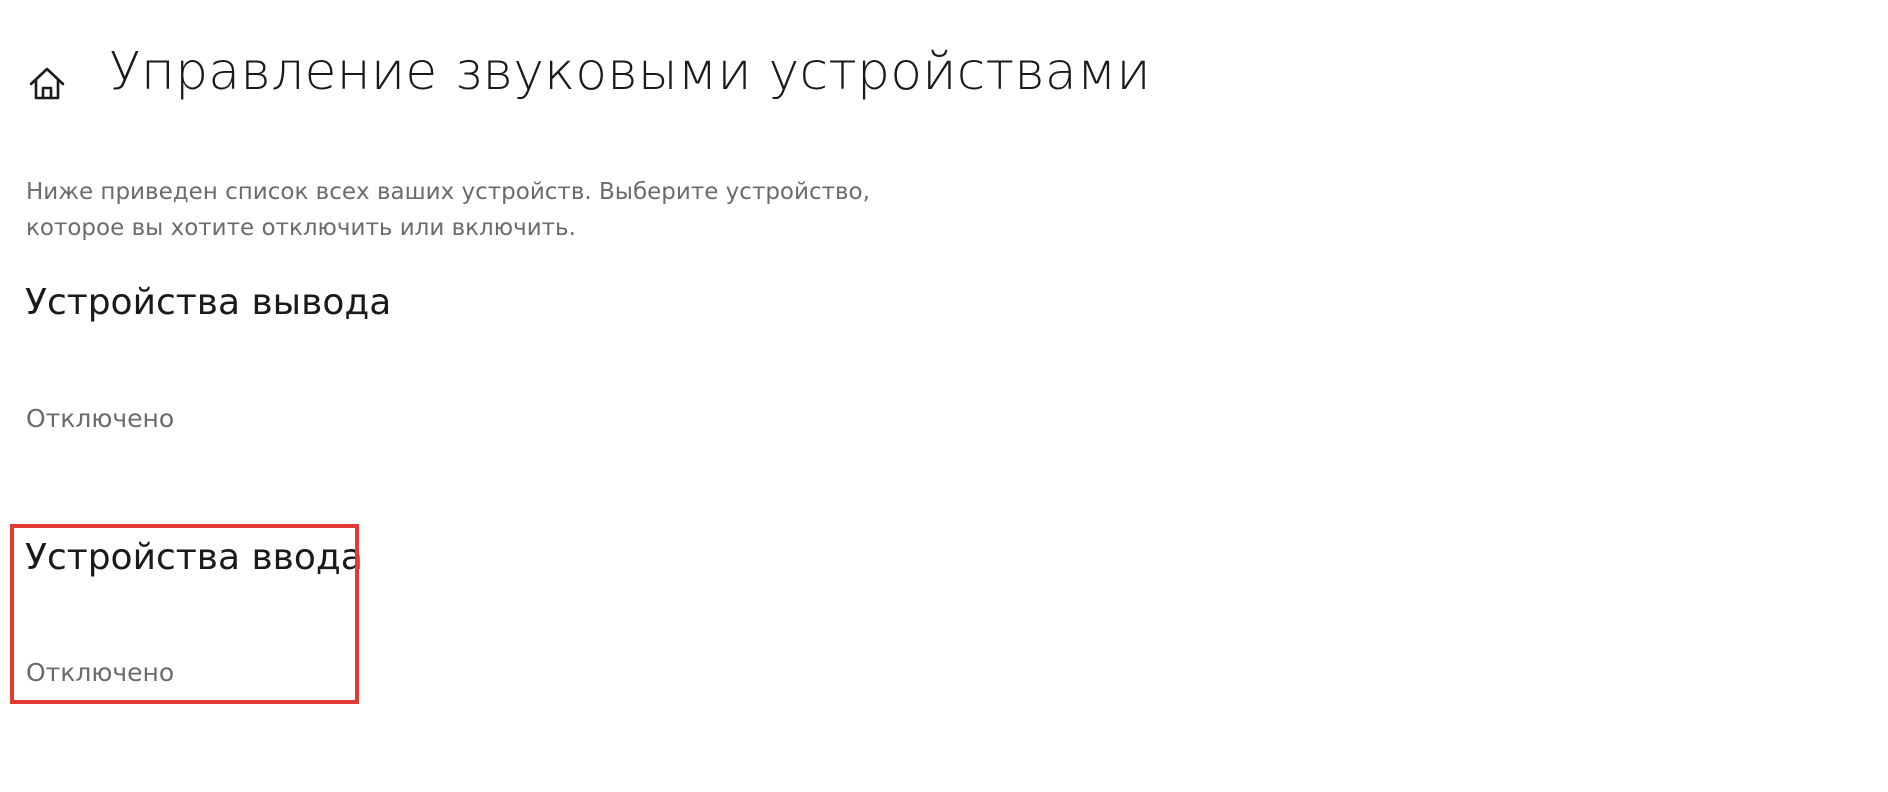 The width and height of the screenshot is (1888, 792). I want to click on highlight-box, so click(184, 614).